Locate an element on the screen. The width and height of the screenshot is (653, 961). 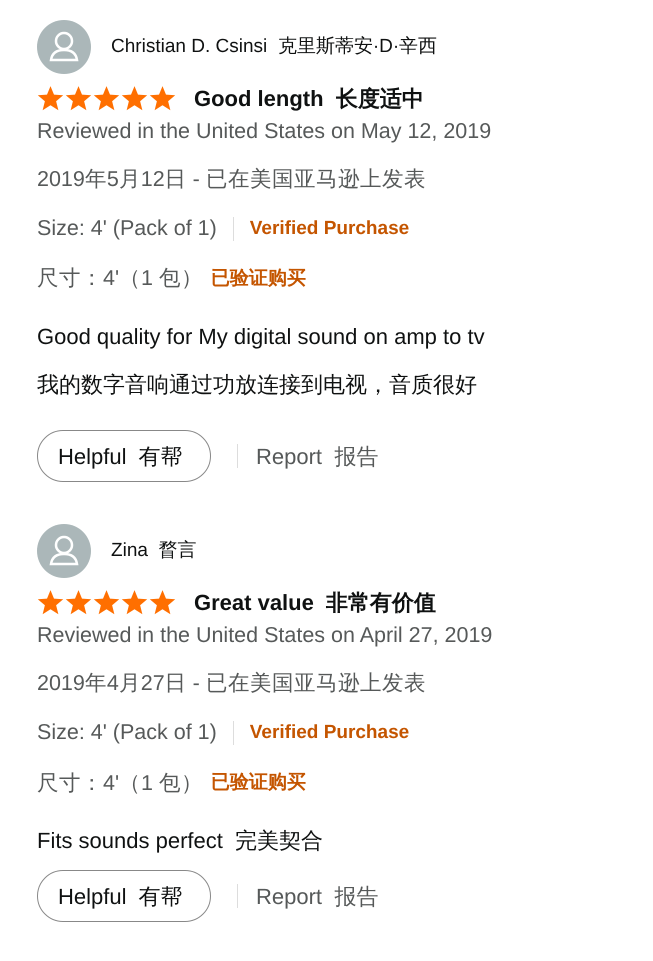
review-title: Good length 长度适中 is located at coordinates (309, 99).